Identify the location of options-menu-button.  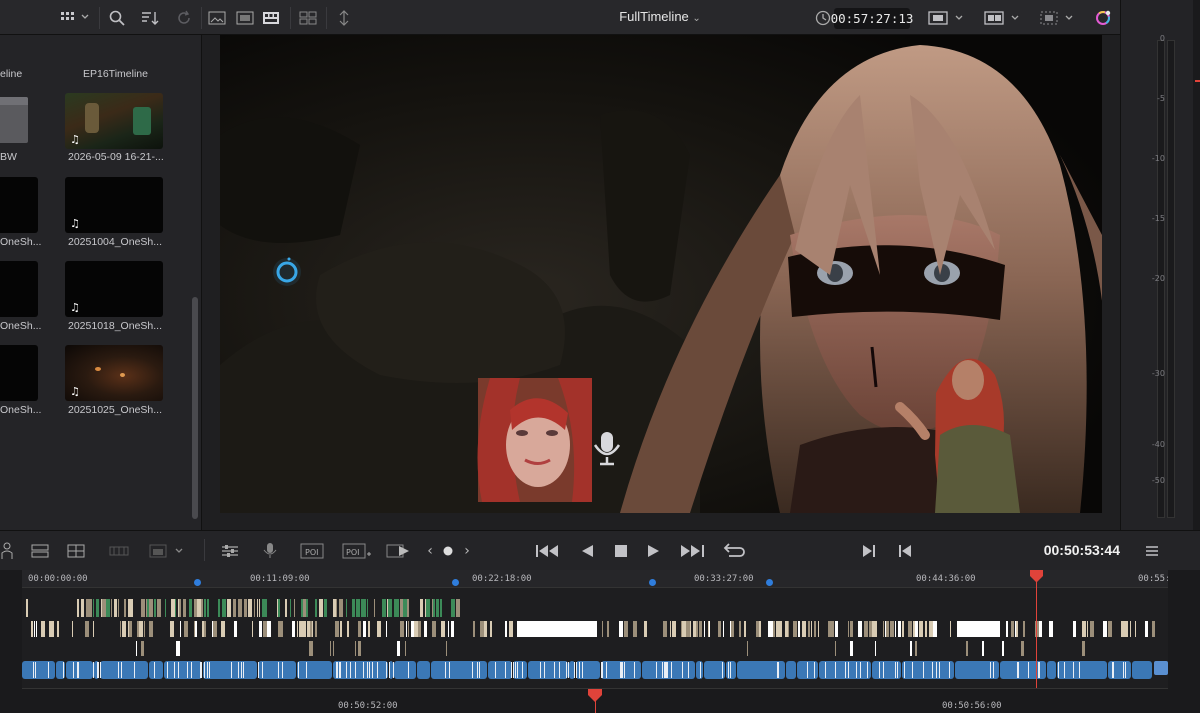
(1152, 551).